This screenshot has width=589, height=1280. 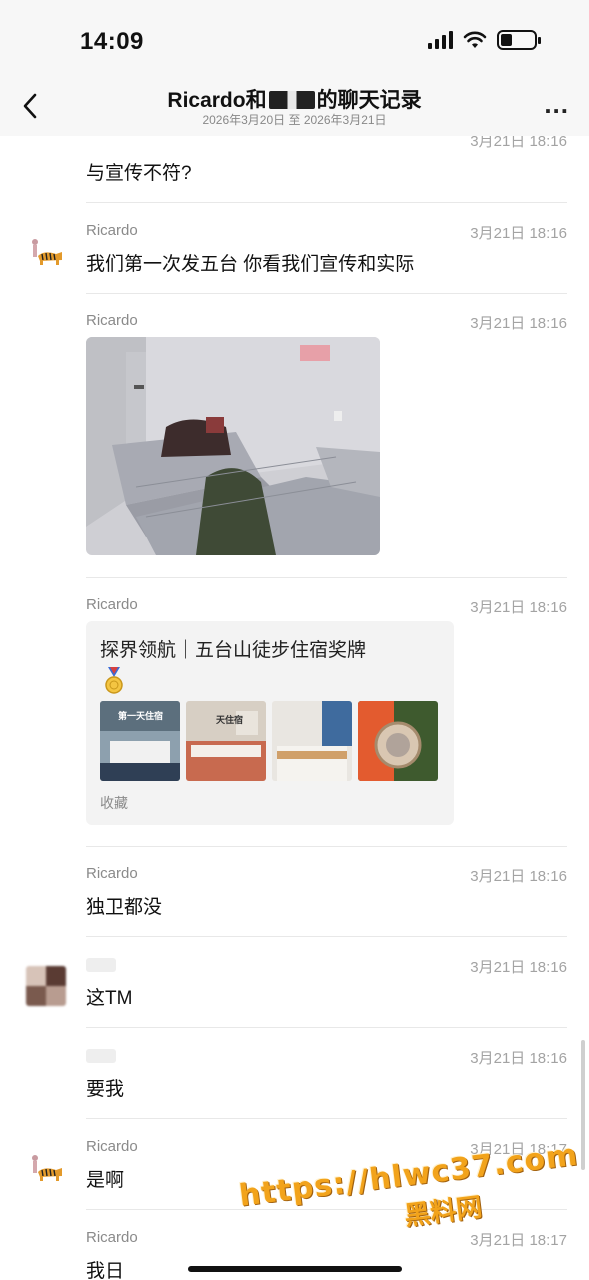 I want to click on card-title: 探界领航｜五台山徒步住宿奖牌, so click(x=233, y=650).